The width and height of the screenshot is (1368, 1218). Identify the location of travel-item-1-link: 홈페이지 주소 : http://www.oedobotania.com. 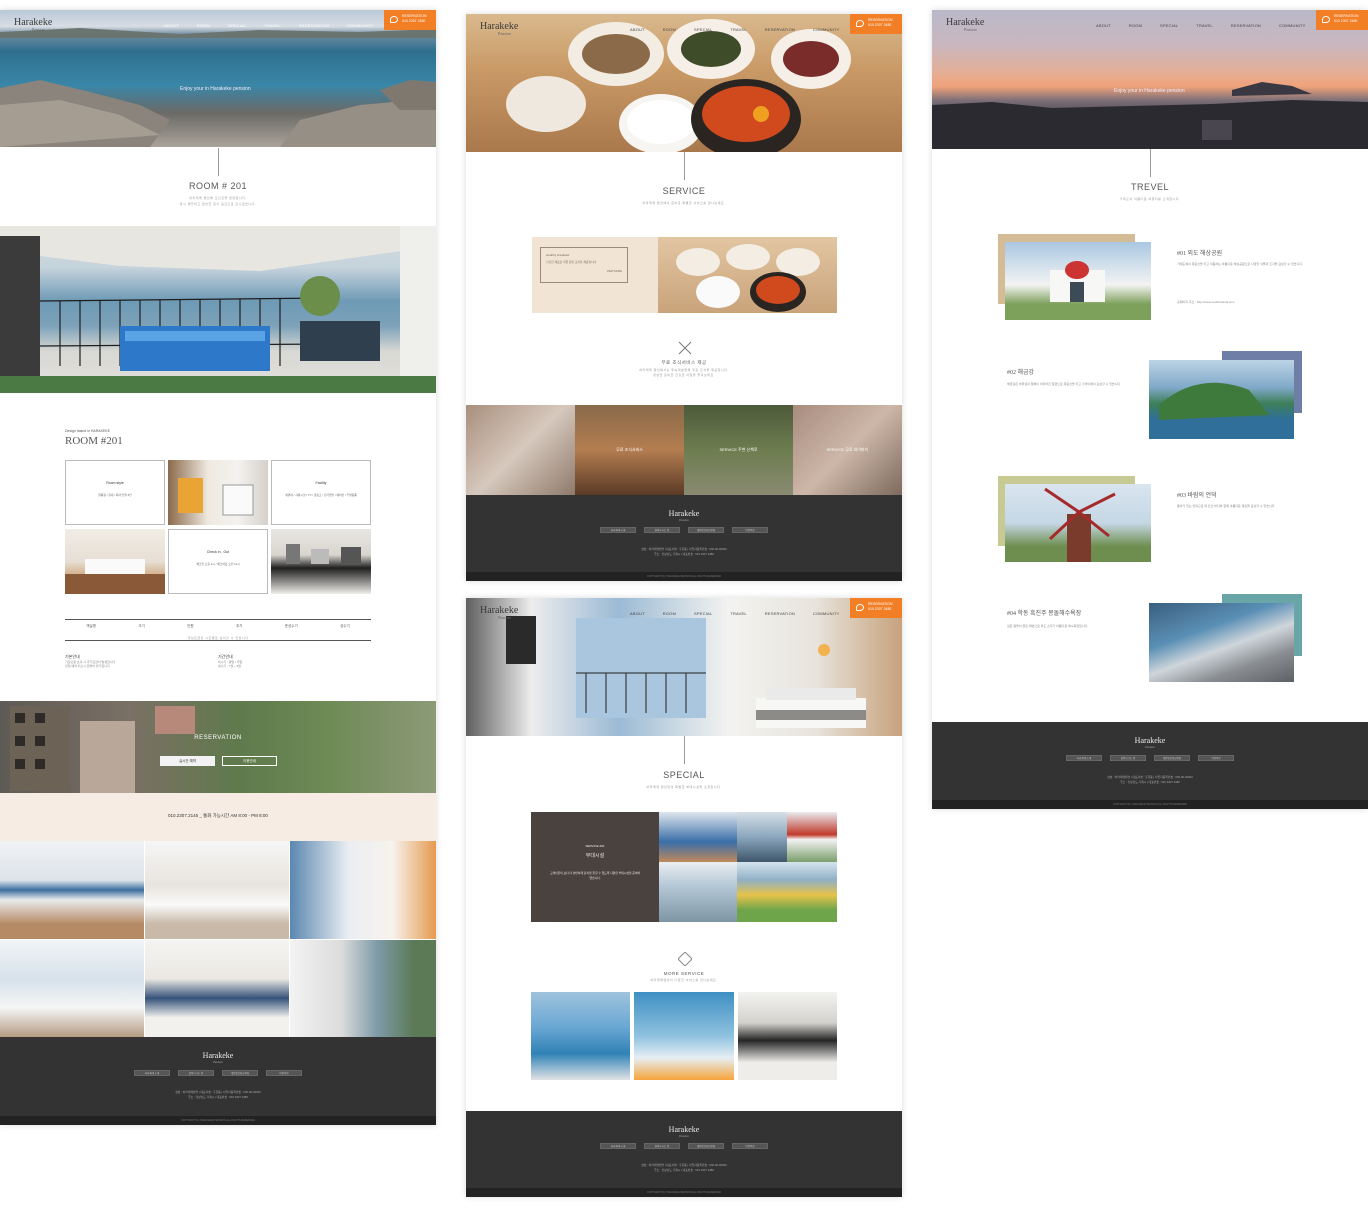
(1240, 302).